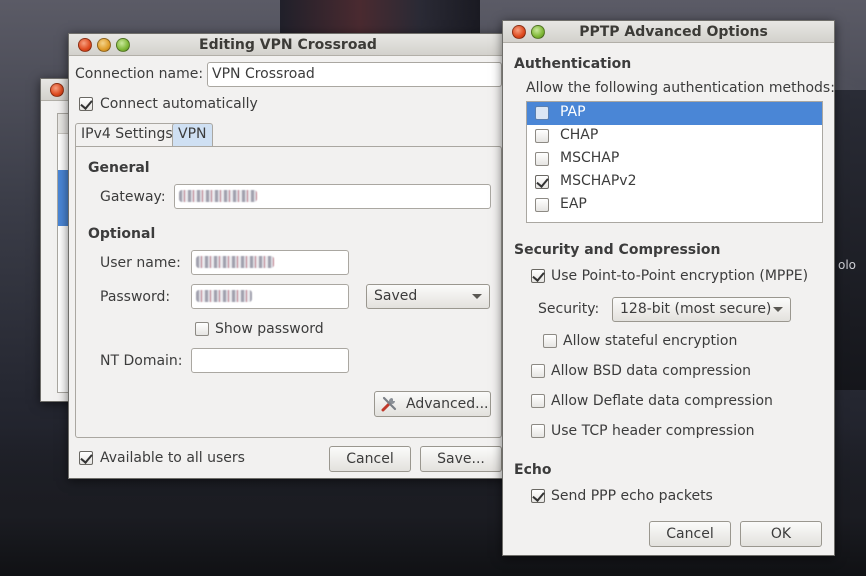 The height and width of the screenshot is (576, 866). What do you see at coordinates (573, 204) in the screenshot?
I see `eap-label: EAP` at bounding box center [573, 204].